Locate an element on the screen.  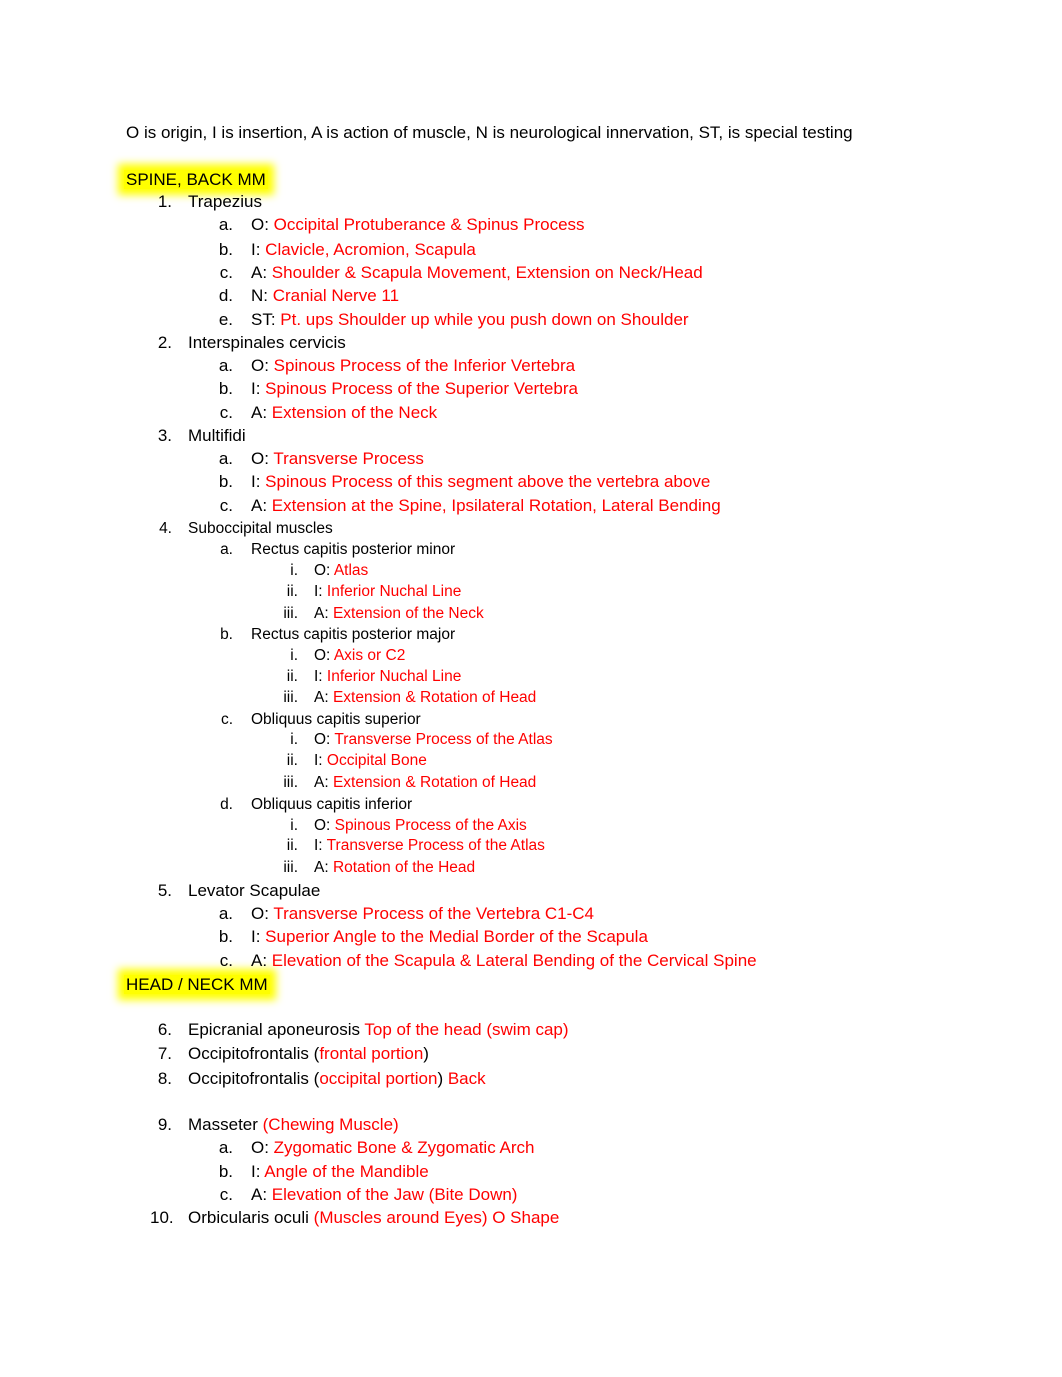
list-item-text: Masseter (Chewing Muscle) is located at coordinates (293, 1125).